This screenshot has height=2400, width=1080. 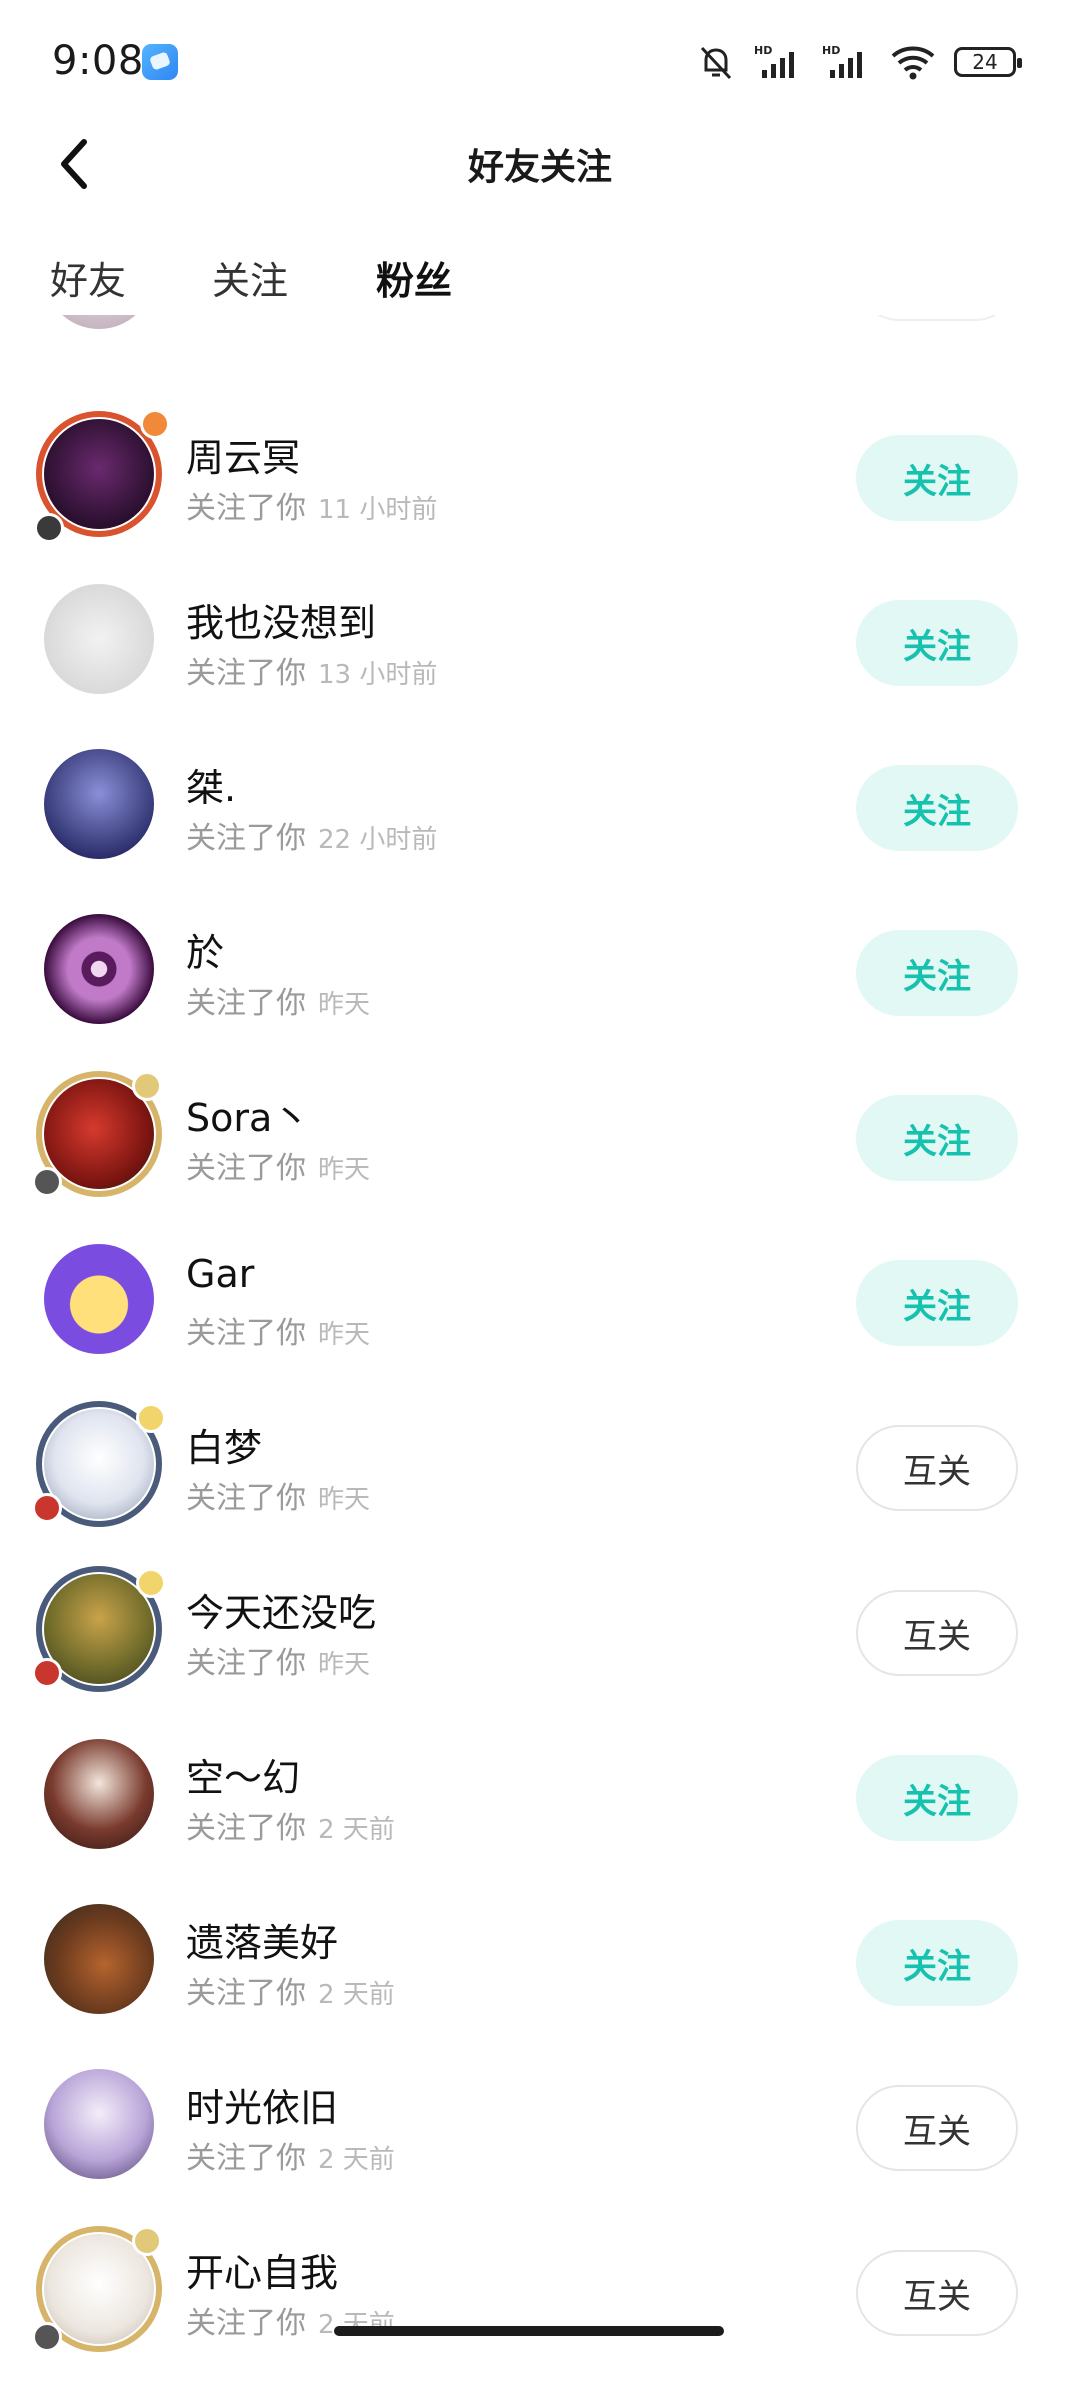 I want to click on list-item: 遗落美好 关注了你 2 天前 关注, so click(x=540, y=1962).